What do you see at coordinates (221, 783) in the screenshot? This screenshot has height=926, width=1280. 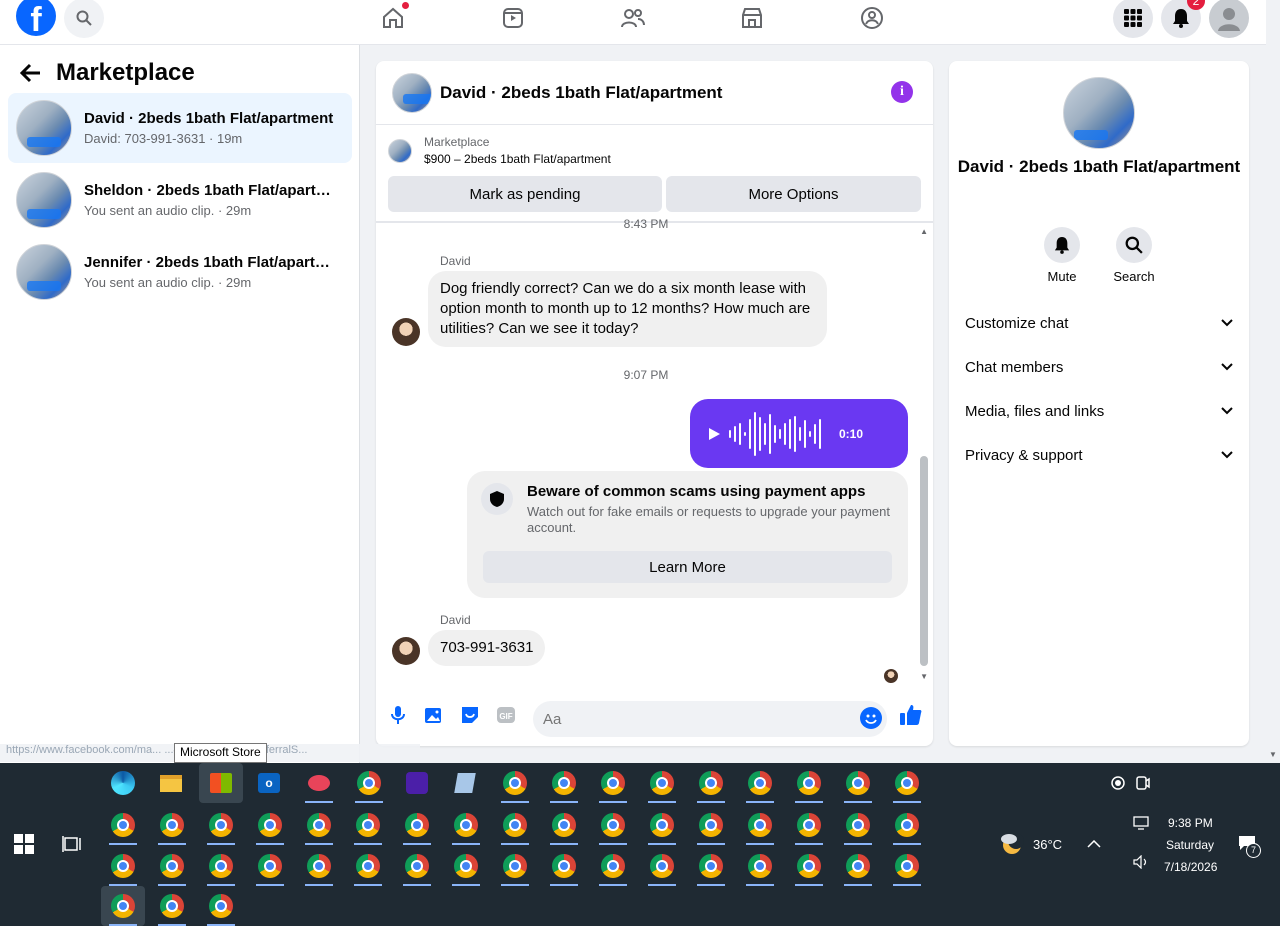 I see `microsoft-store-app` at bounding box center [221, 783].